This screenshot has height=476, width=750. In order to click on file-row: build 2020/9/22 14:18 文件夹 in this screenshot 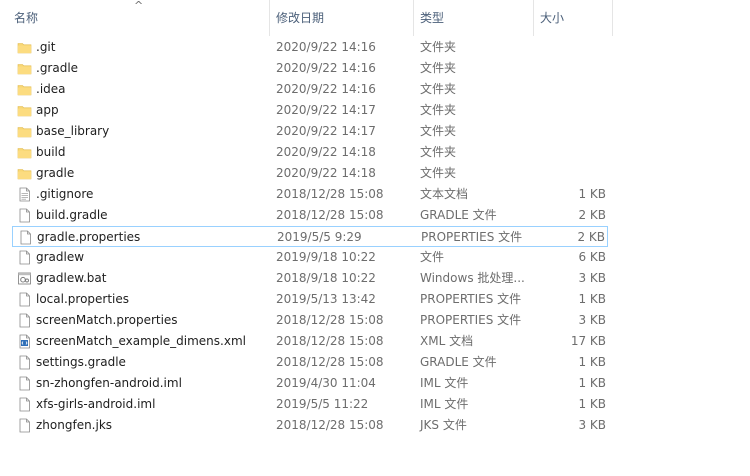, I will do `click(310, 152)`.